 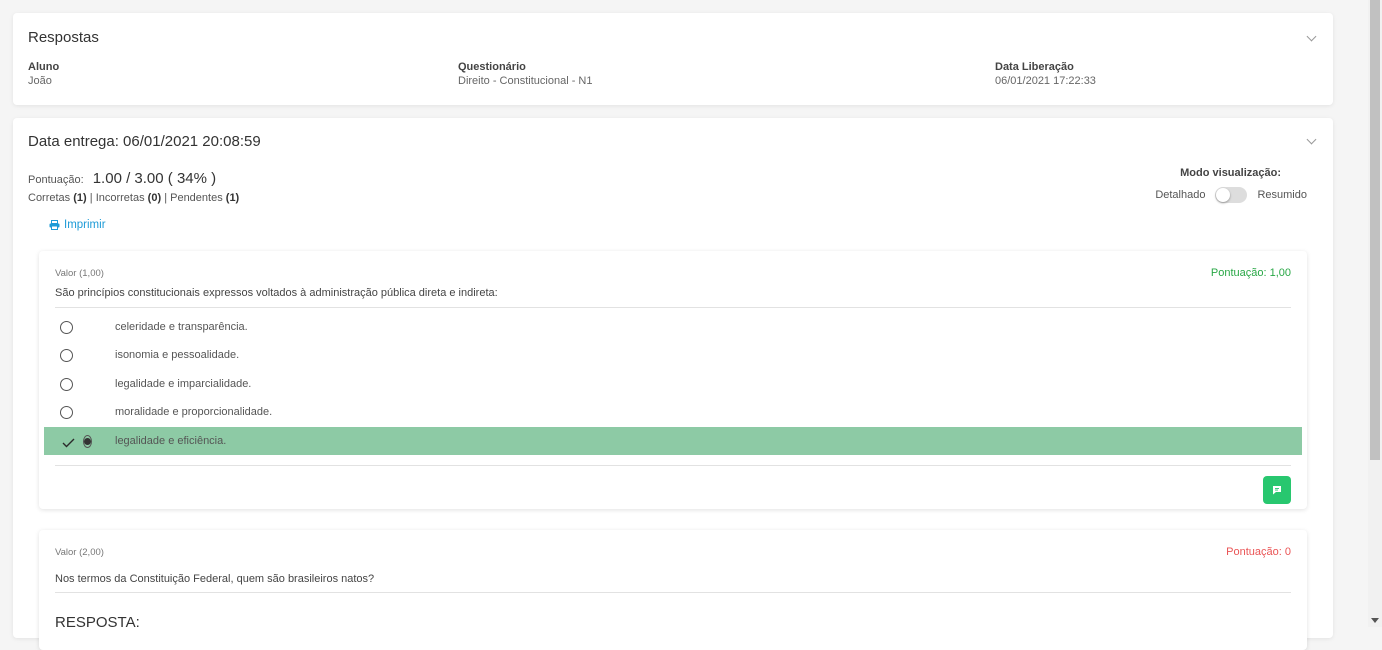 I want to click on option-label: isonomia e pessoalidade., so click(x=177, y=355).